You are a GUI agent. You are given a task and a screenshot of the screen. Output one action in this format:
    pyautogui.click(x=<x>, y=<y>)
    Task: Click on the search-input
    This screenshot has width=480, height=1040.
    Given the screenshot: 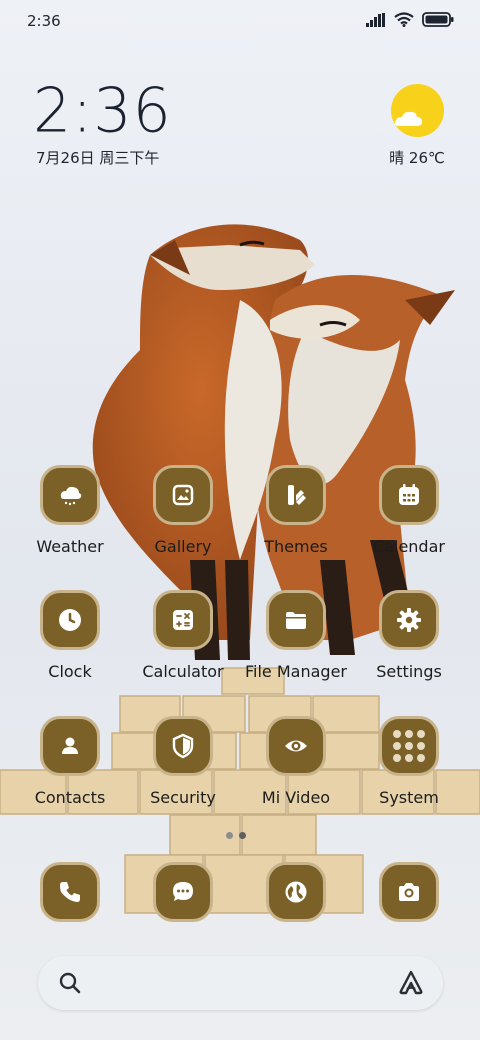 What is the action you would take?
    pyautogui.click(x=238, y=983)
    